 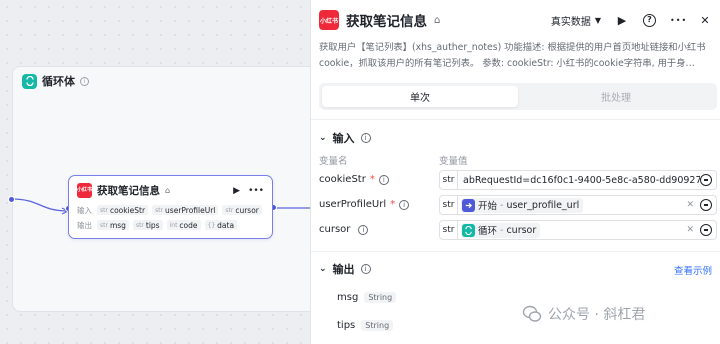 I want to click on node-title: 获取笔记信息, so click(x=128, y=191).